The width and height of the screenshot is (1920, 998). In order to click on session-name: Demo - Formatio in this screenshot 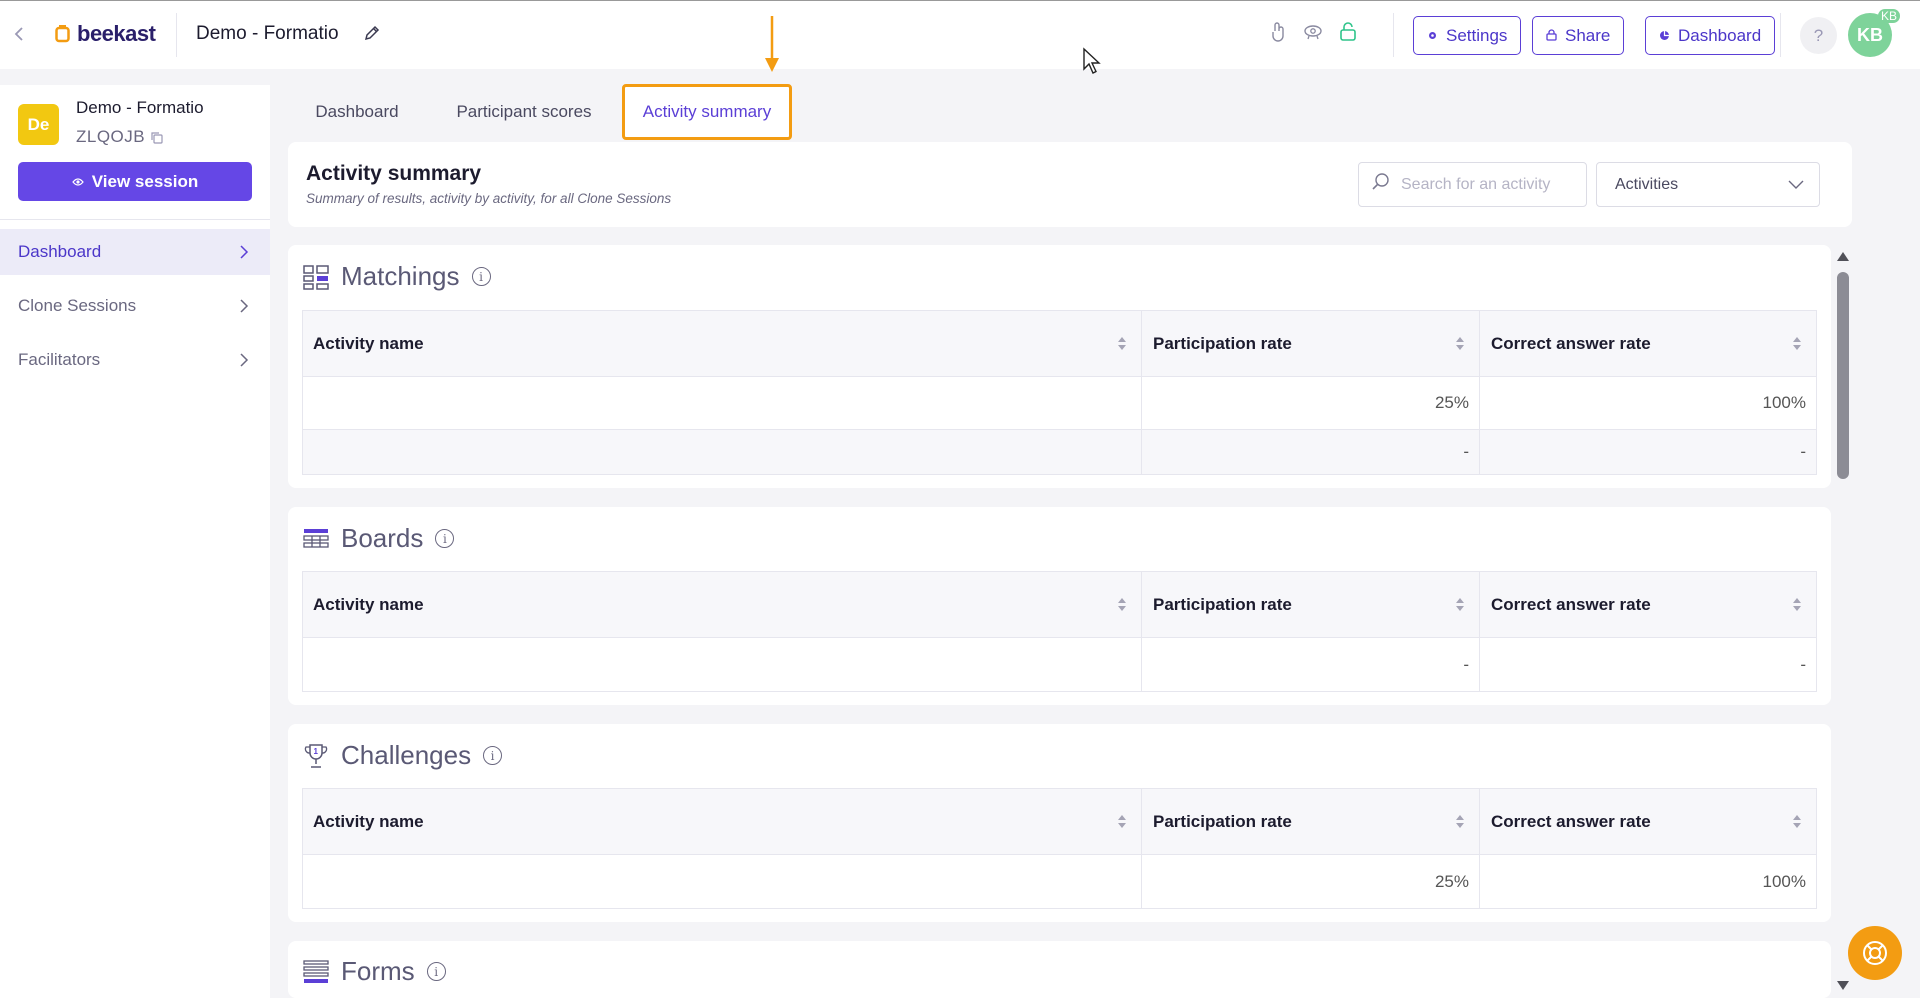, I will do `click(140, 107)`.